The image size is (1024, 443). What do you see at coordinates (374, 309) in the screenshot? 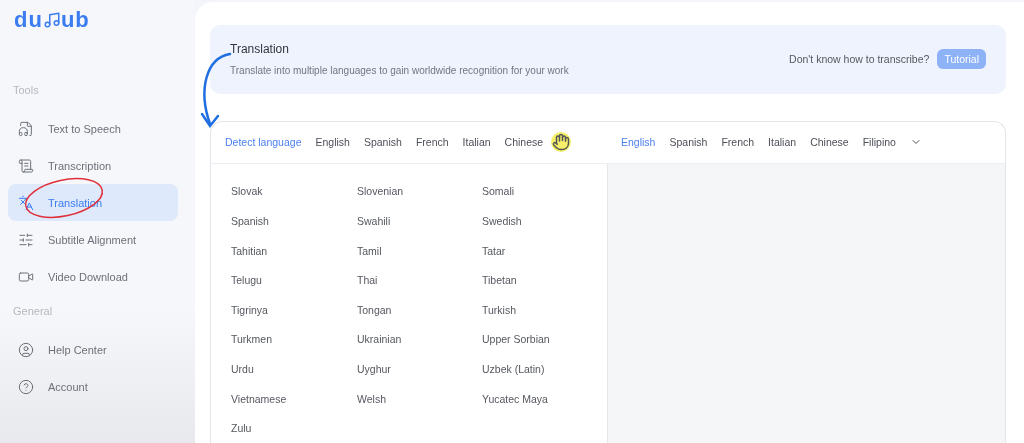
I see `language-option: Tongan` at bounding box center [374, 309].